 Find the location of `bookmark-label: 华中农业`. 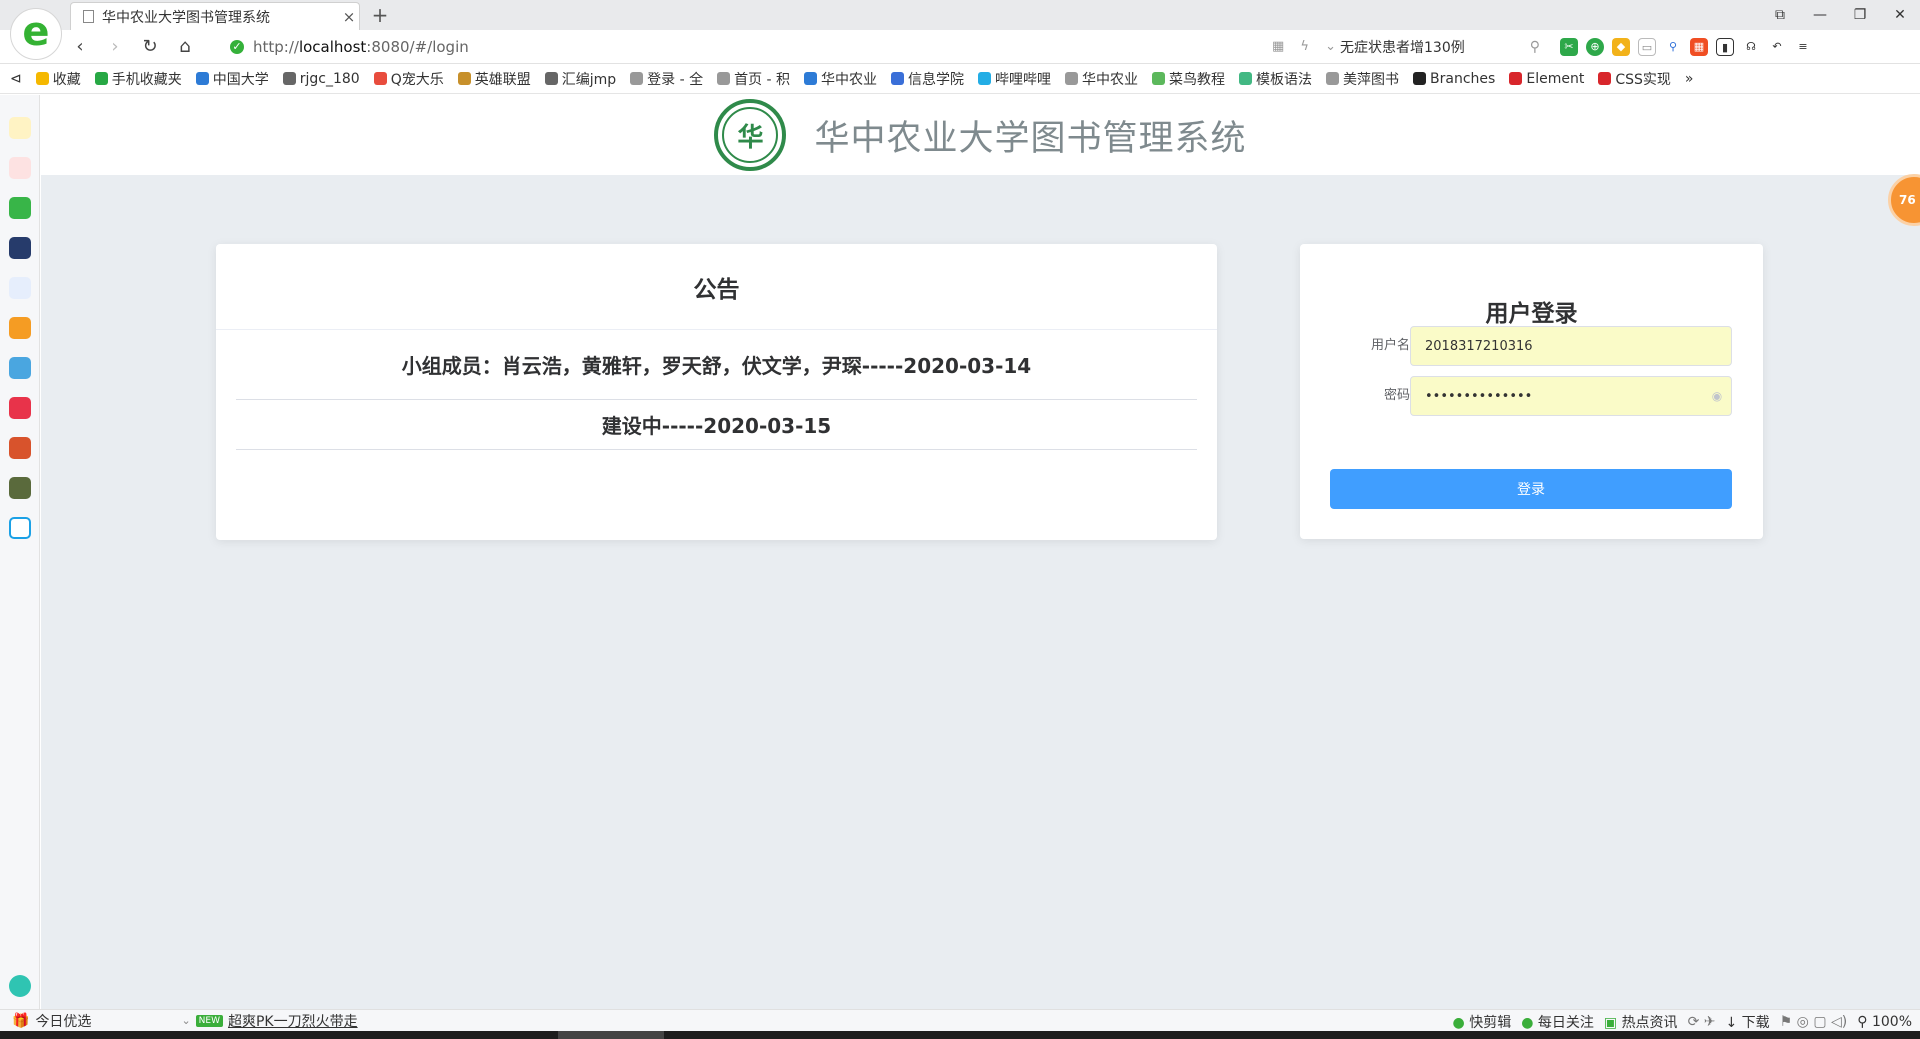

bookmark-label: 华中农业 is located at coordinates (849, 79).